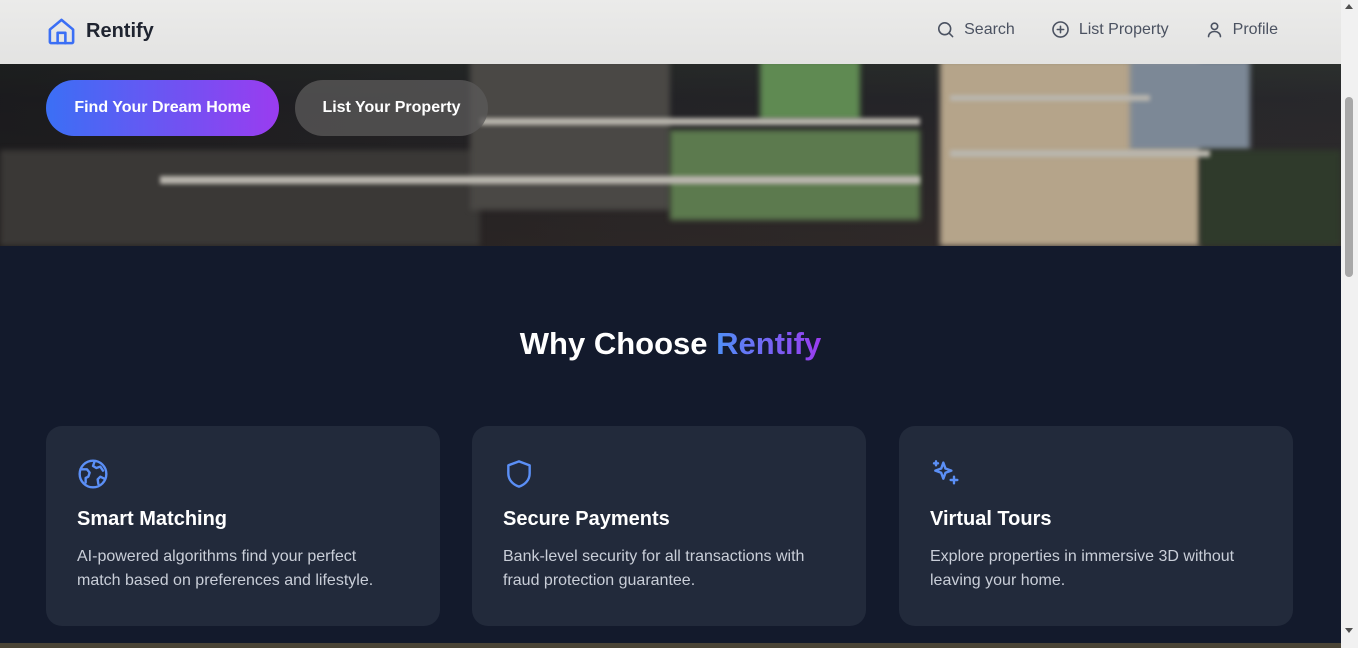 The height and width of the screenshot is (648, 1358). What do you see at coordinates (519, 474) in the screenshot?
I see `shield-icon` at bounding box center [519, 474].